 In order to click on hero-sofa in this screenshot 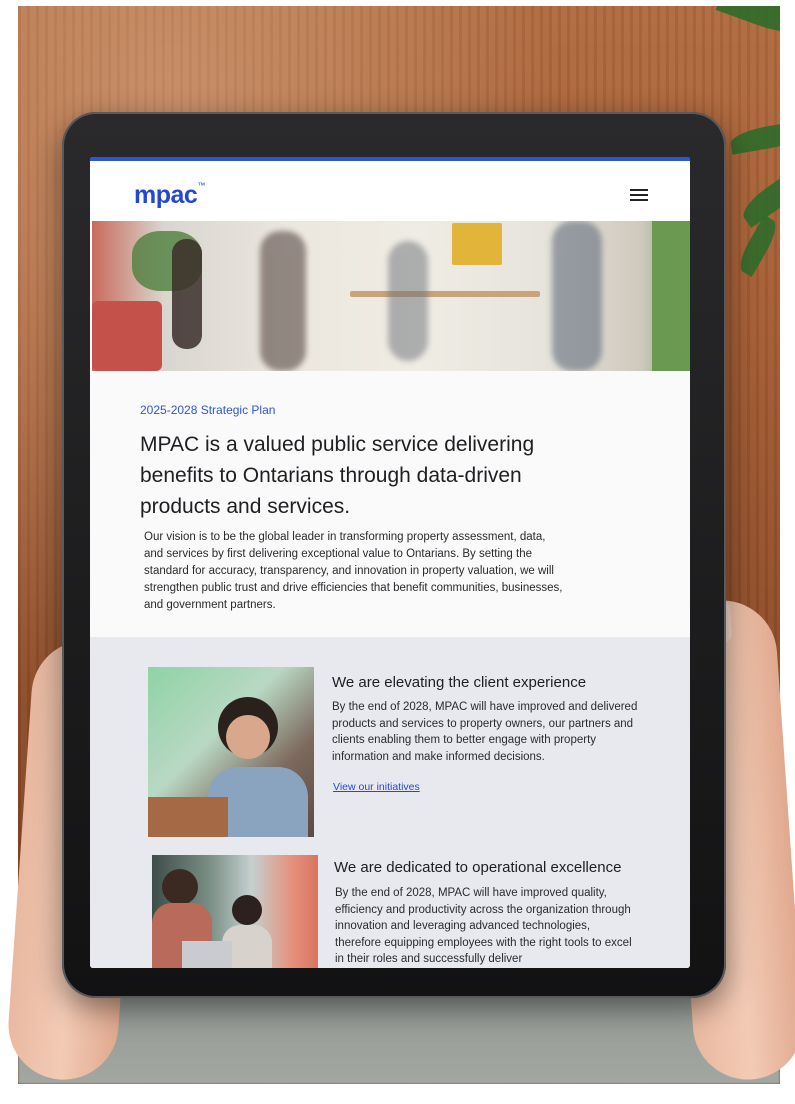, I will do `click(127, 336)`.